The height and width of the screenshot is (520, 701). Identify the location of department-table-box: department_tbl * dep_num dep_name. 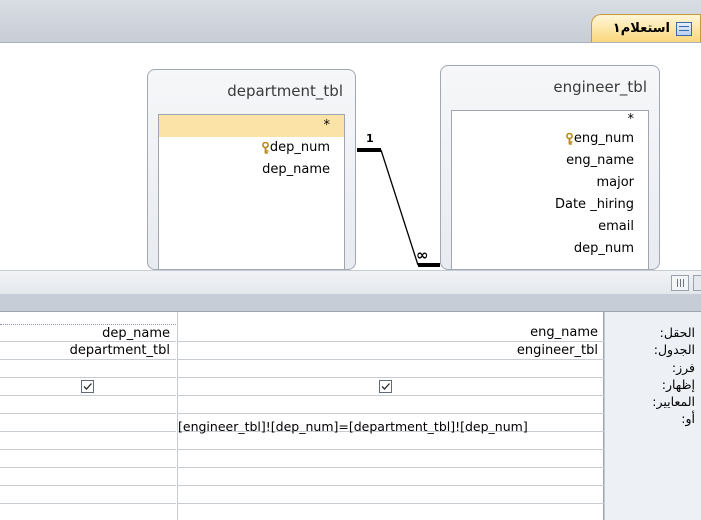
(251, 169).